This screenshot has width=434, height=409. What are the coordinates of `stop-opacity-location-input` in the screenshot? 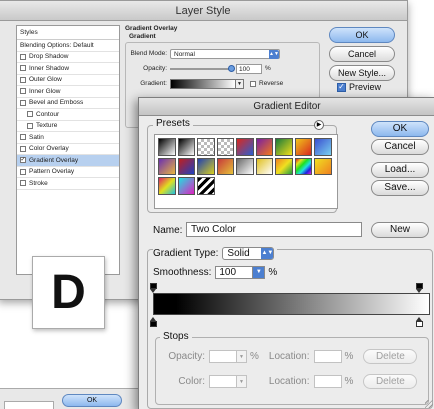 It's located at (327, 356).